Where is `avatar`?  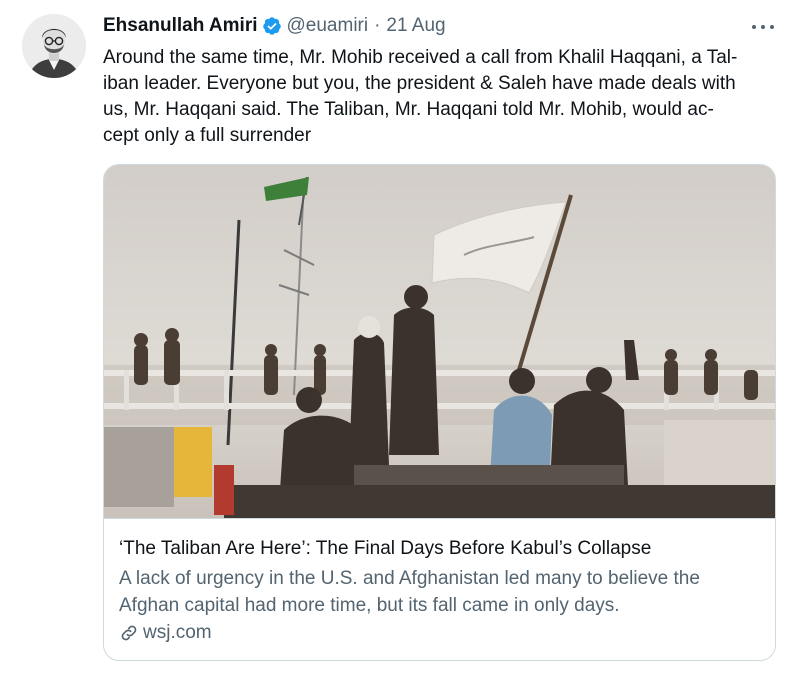
avatar is located at coordinates (54, 46).